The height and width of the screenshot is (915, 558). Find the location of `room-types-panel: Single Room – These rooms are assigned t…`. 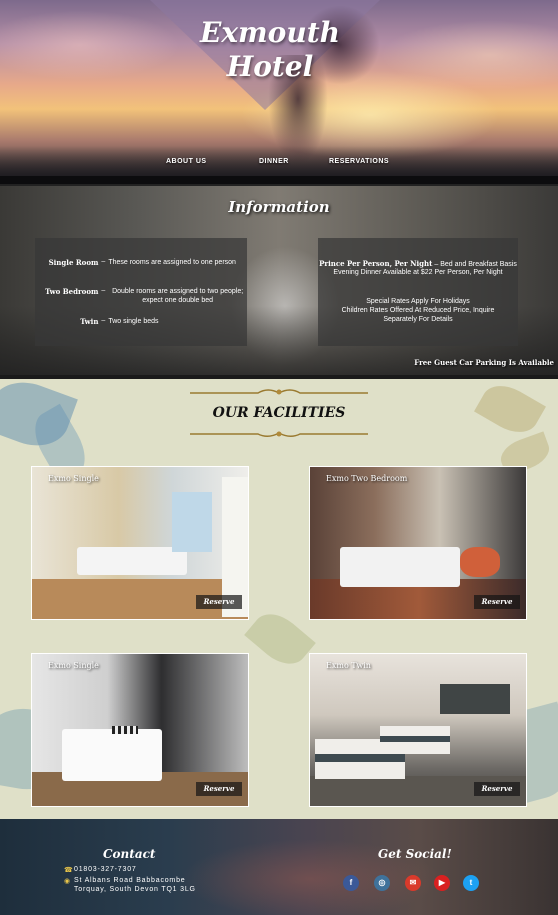

room-types-panel: Single Room – These rooms are assigned t… is located at coordinates (141, 292).